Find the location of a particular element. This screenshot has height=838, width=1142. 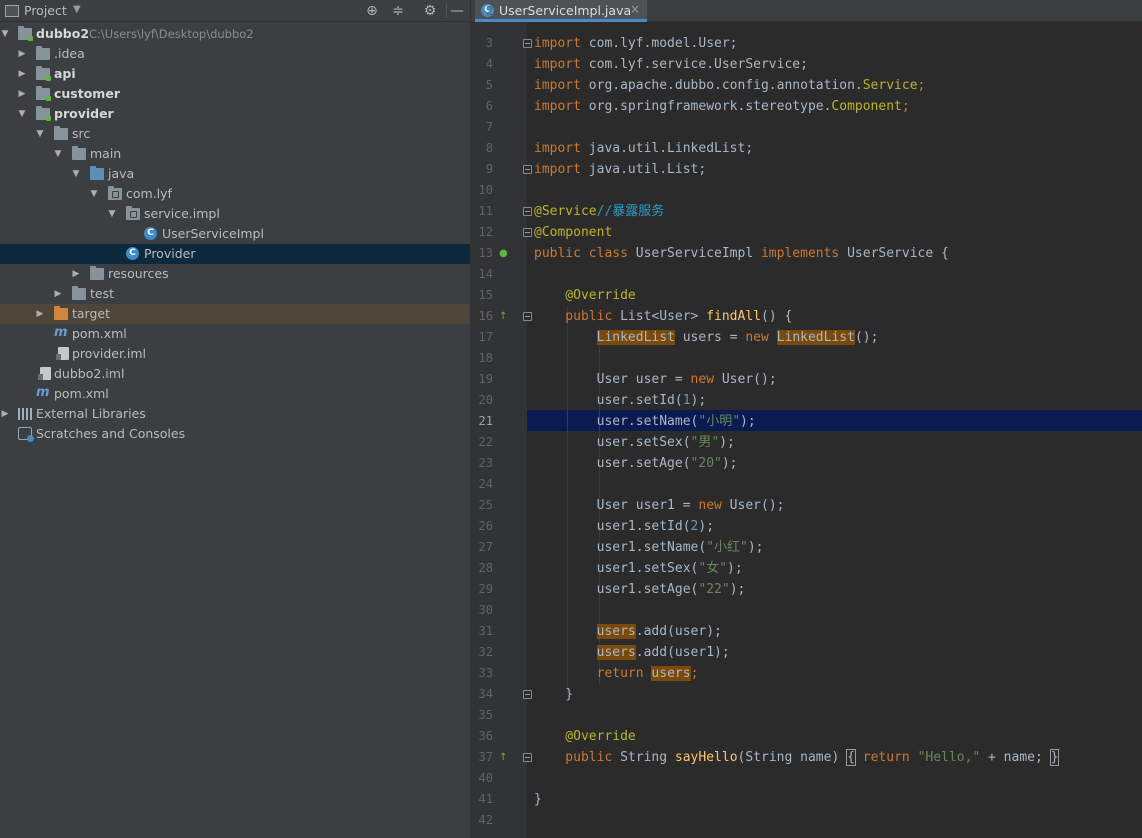

code-line-12: @Component is located at coordinates (573, 232).